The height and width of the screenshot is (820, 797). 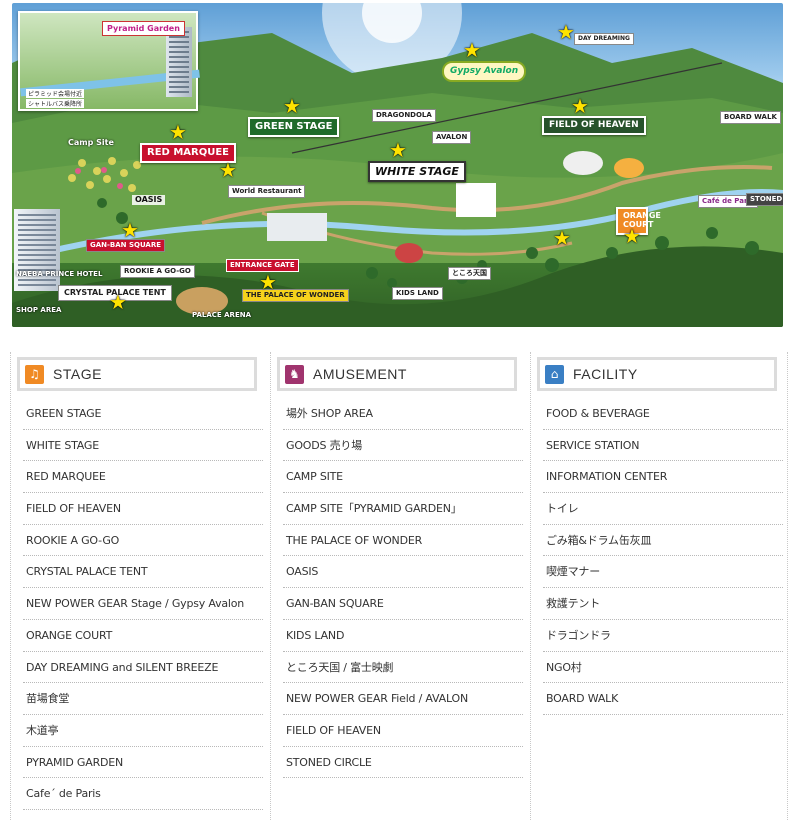 What do you see at coordinates (403, 731) in the screenshot?
I see `amusement-item: FIELD OF HEAVEN` at bounding box center [403, 731].